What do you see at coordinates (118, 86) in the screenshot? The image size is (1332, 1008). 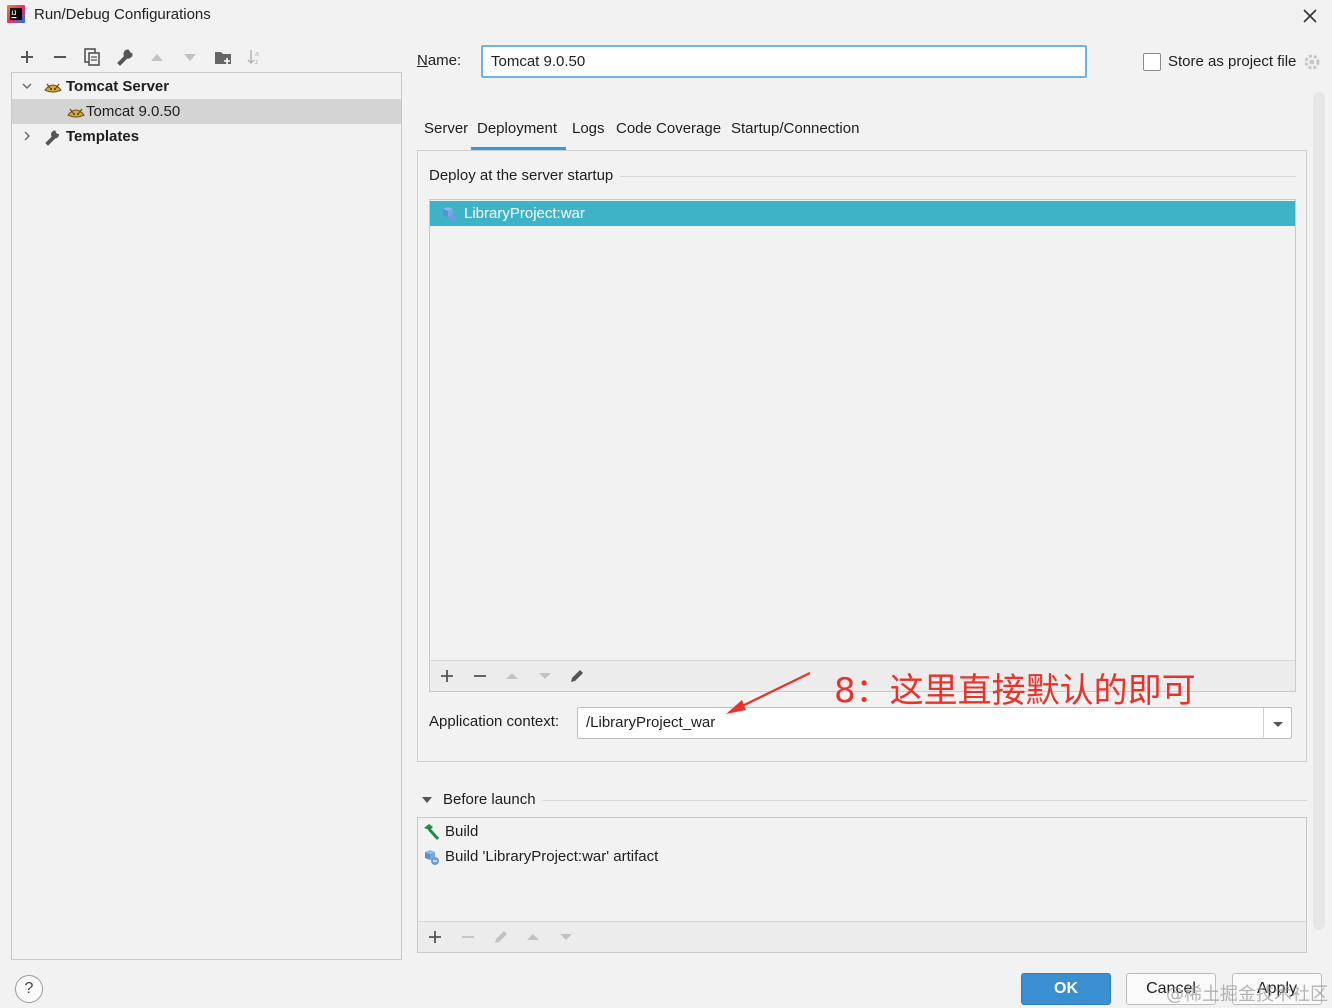 I see `tree-item-label: Tomcat Server` at bounding box center [118, 86].